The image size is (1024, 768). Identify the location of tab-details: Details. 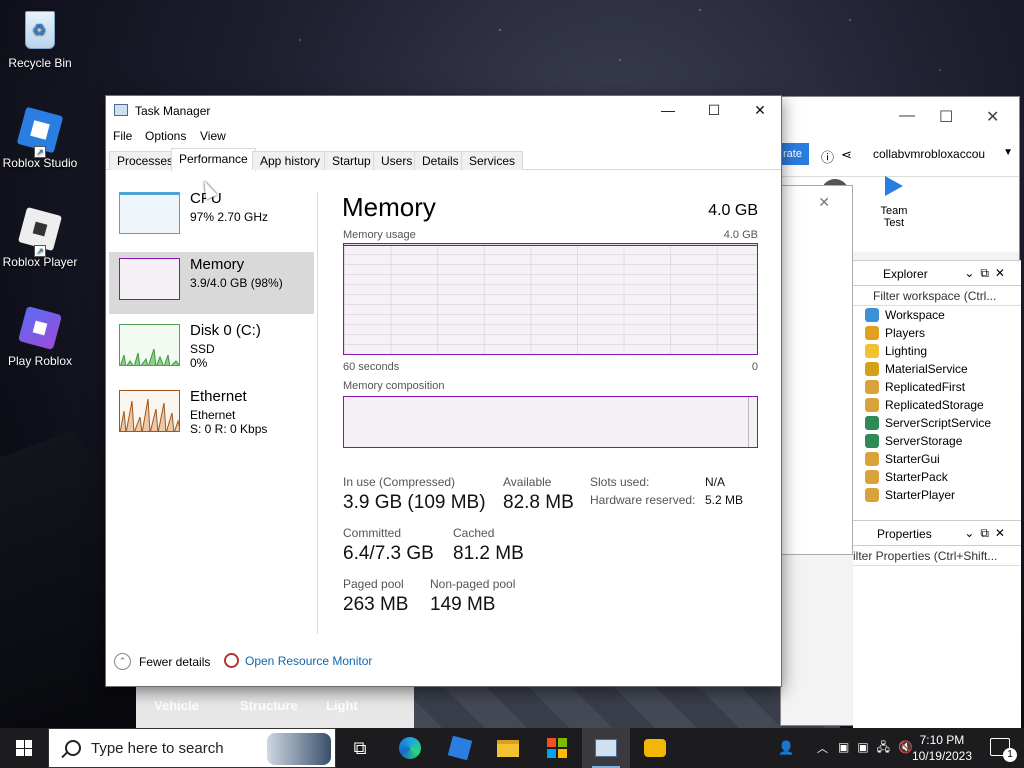
(440, 160).